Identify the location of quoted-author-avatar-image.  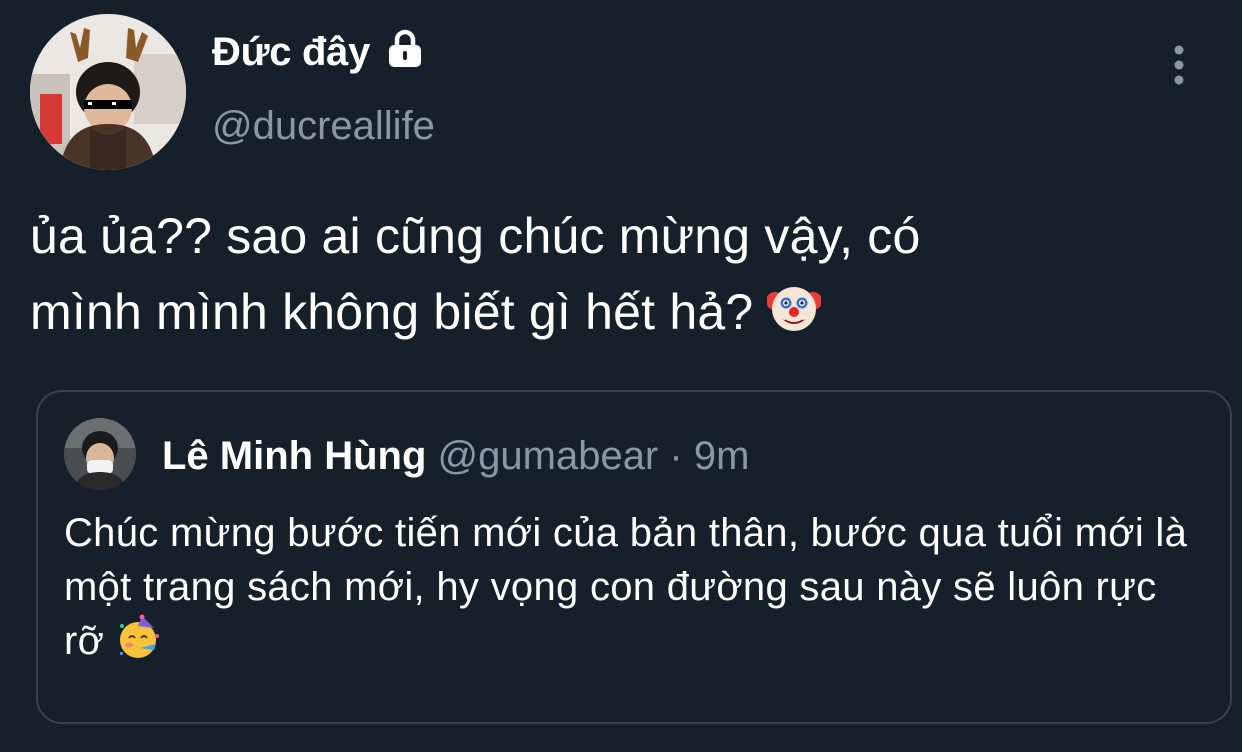
(100, 454).